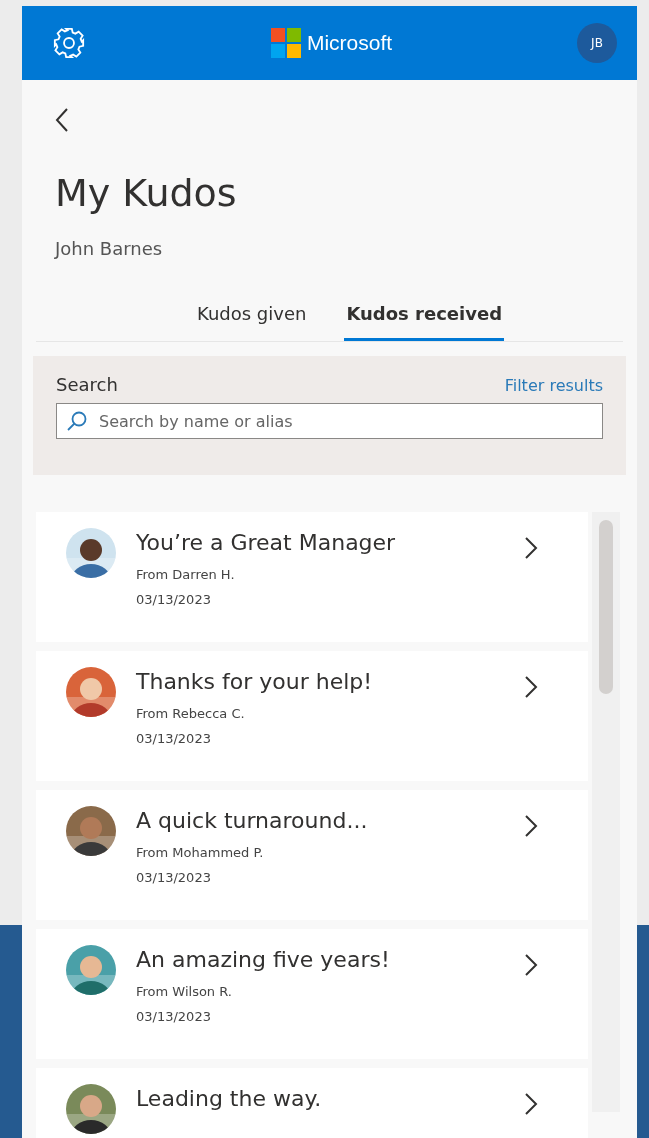  Describe the element at coordinates (349, 43) in the screenshot. I see `brand-name: Microsoft` at that location.